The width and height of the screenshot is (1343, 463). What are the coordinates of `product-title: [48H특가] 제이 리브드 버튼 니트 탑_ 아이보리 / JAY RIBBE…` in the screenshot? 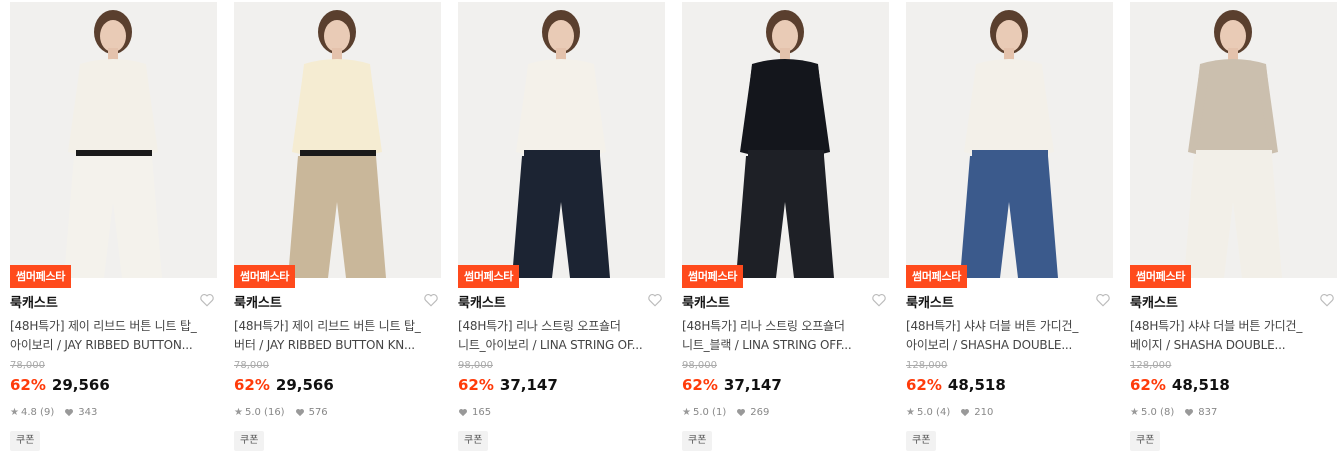 It's located at (112, 336).